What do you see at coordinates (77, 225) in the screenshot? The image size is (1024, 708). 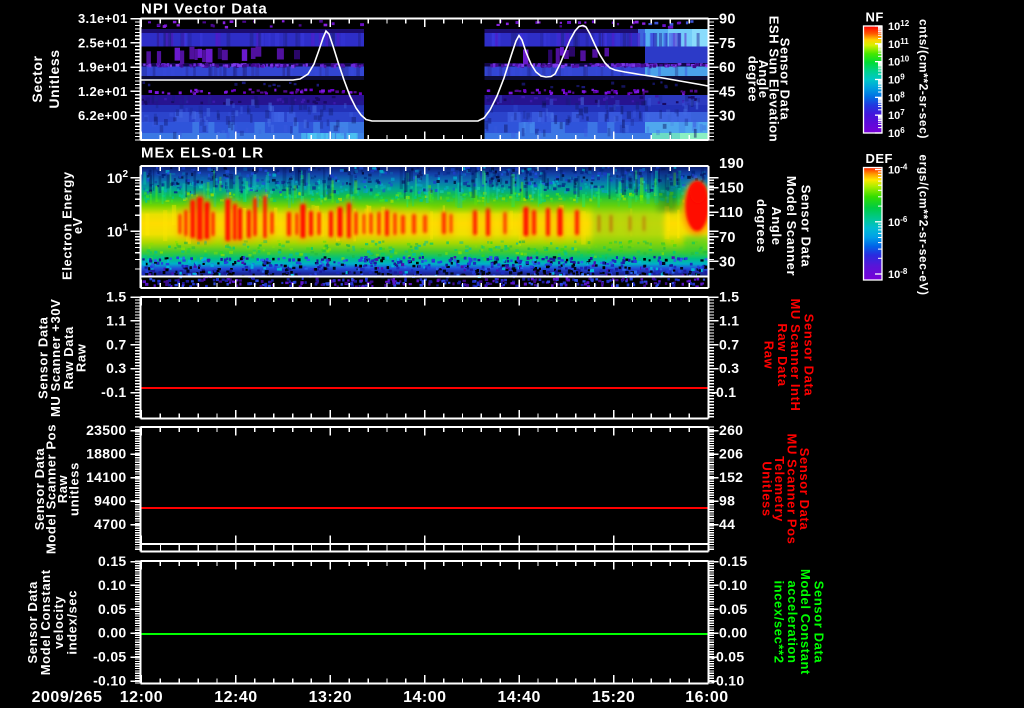 I see `svg-text: eV` at bounding box center [77, 225].